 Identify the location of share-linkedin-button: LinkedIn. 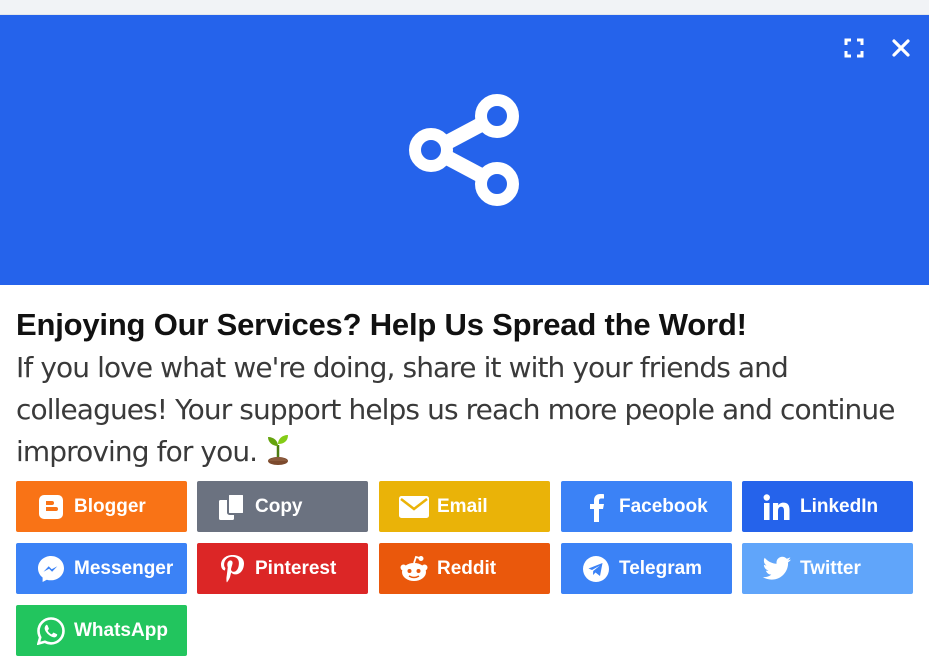
(827, 506).